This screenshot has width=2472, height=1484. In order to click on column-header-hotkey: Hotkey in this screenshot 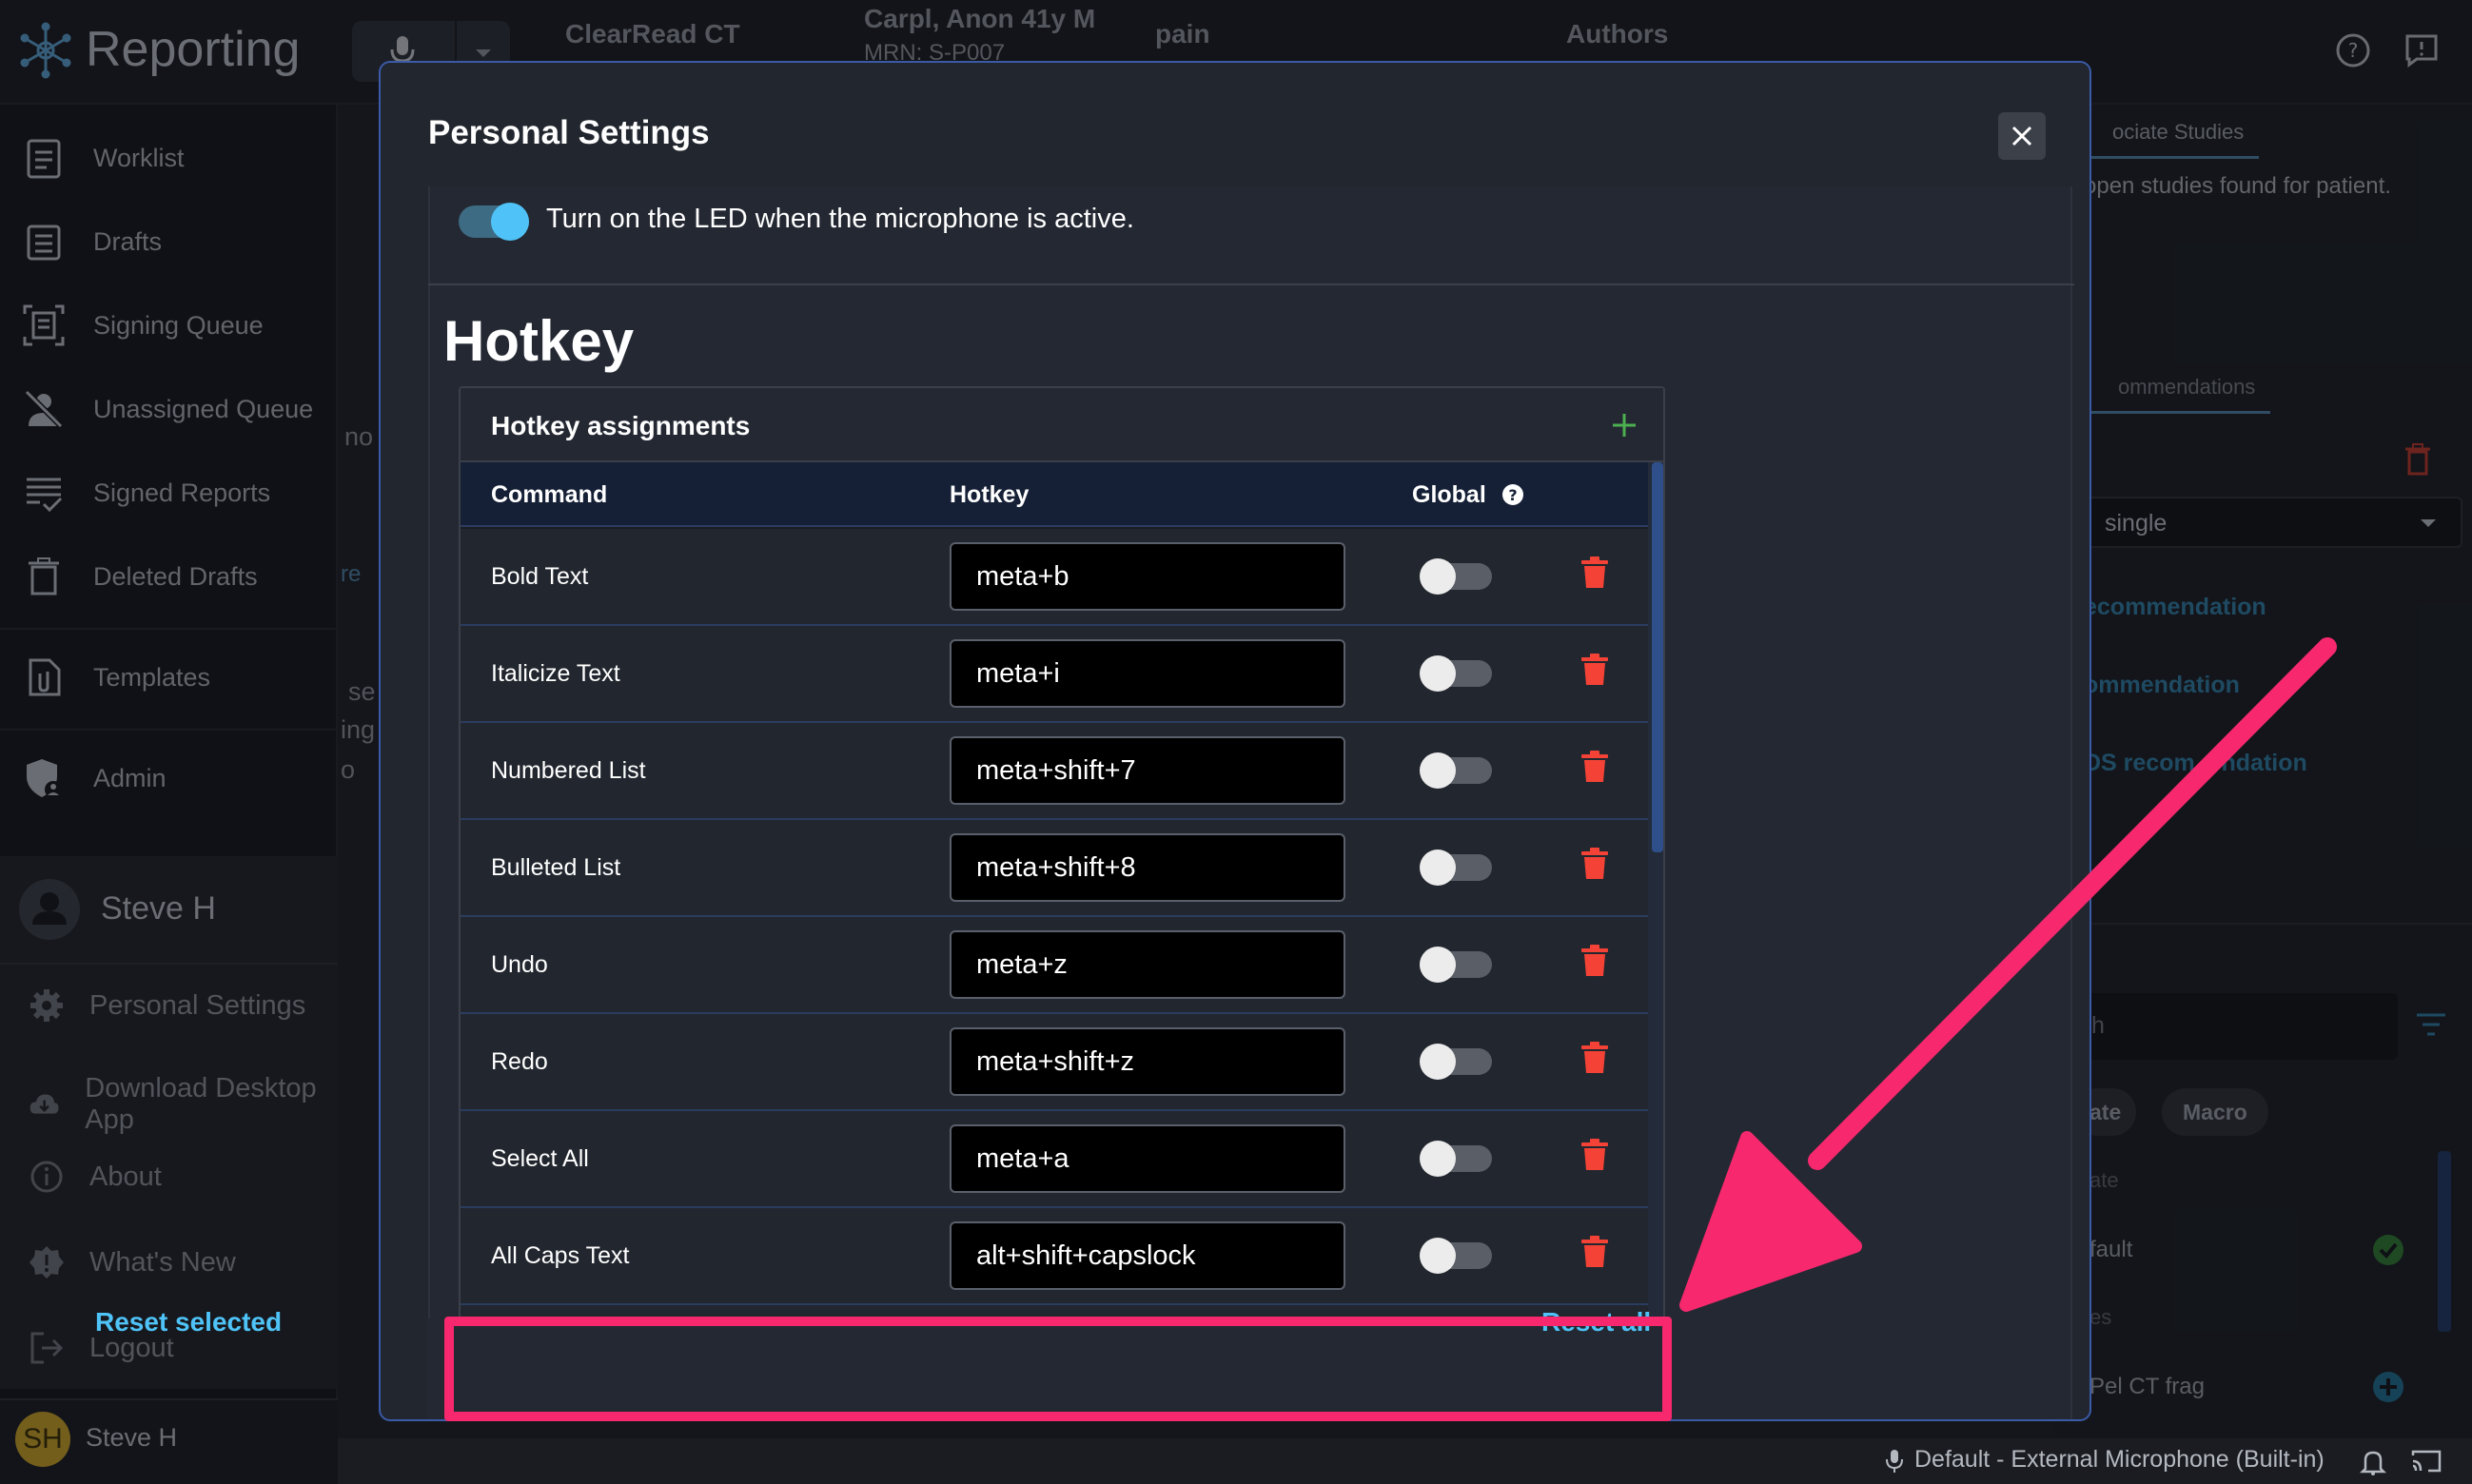, I will do `click(990, 494)`.